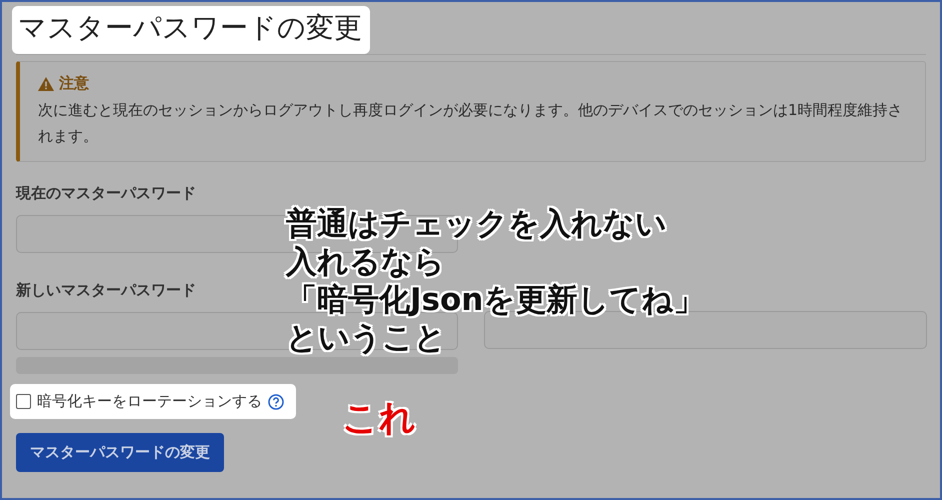 Image resolution: width=942 pixels, height=500 pixels. I want to click on warning-icon, so click(46, 83).